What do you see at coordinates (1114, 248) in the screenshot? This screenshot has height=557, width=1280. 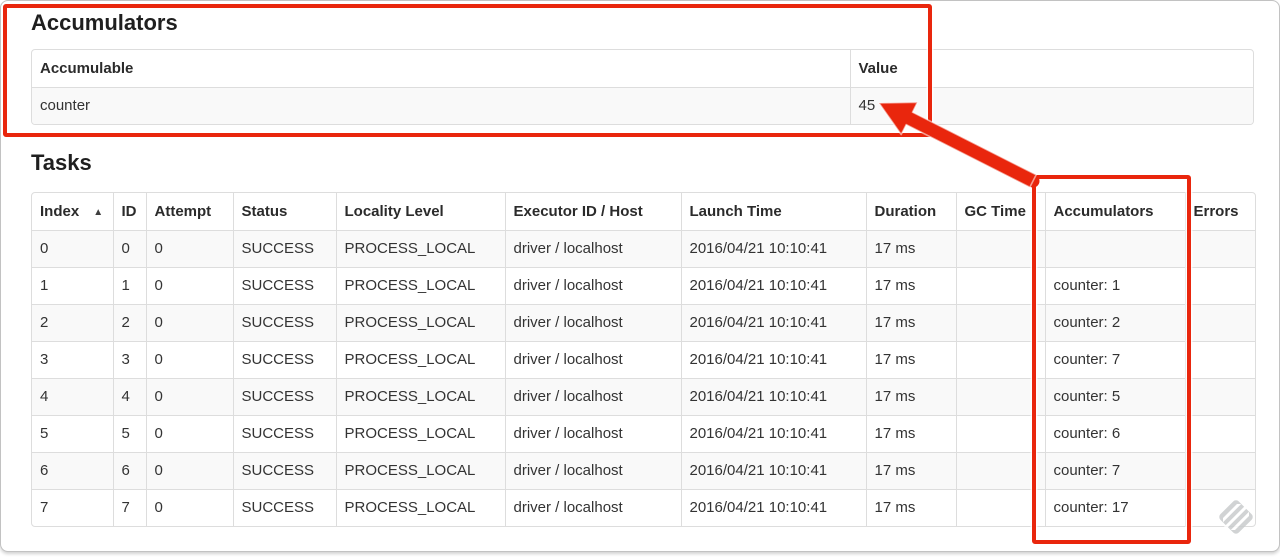 I see `accumulators-cell` at bounding box center [1114, 248].